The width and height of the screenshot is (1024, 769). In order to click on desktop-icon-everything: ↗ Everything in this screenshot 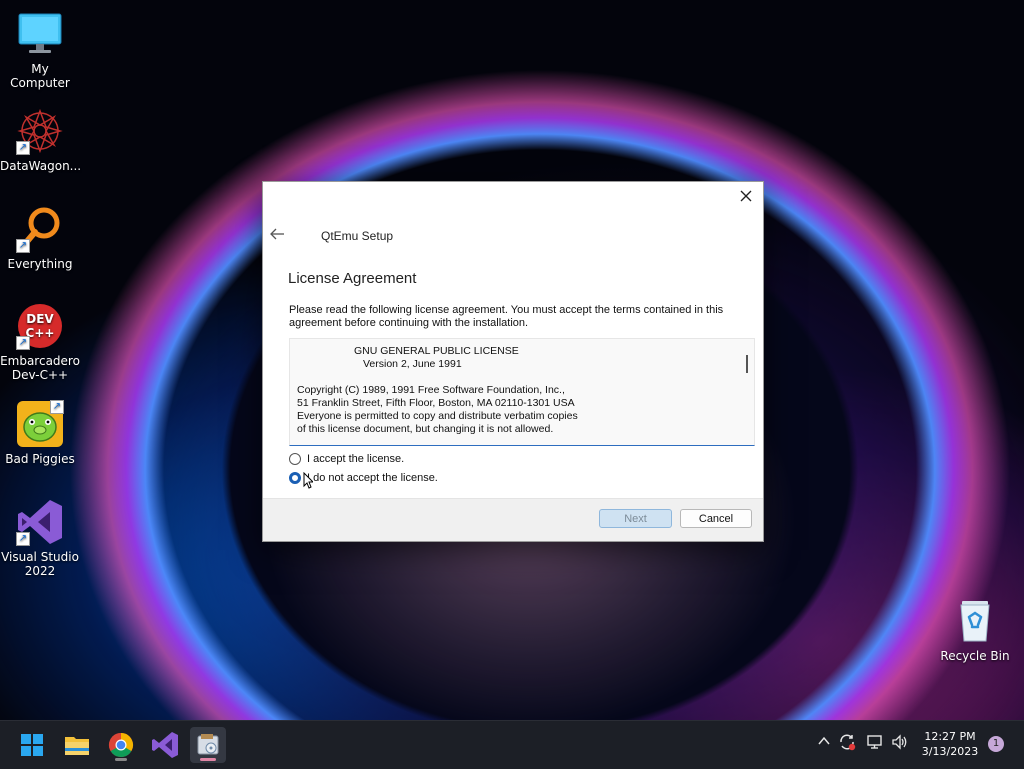, I will do `click(40, 238)`.